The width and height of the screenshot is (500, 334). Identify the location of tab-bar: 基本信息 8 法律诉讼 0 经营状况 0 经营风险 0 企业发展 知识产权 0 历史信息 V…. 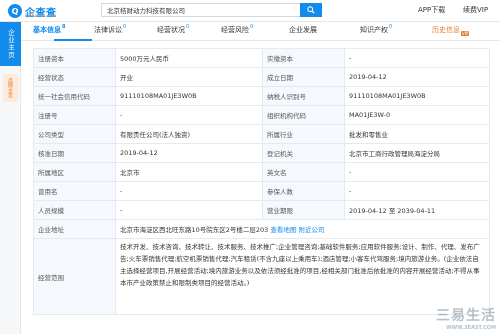
(260, 31).